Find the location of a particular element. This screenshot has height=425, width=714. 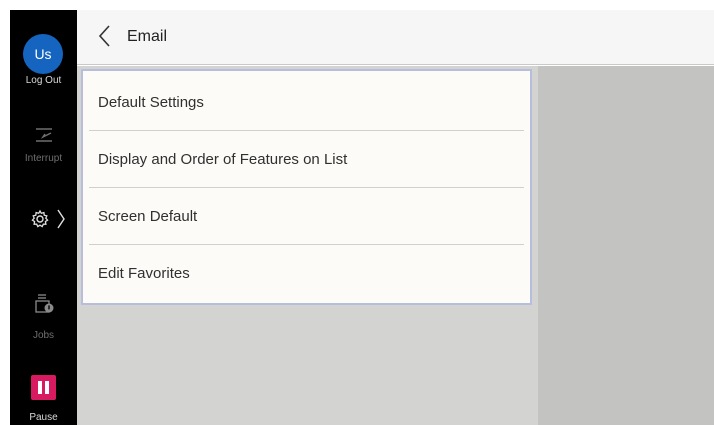

menu-item-default-settings: Default Settings is located at coordinates (306, 102).